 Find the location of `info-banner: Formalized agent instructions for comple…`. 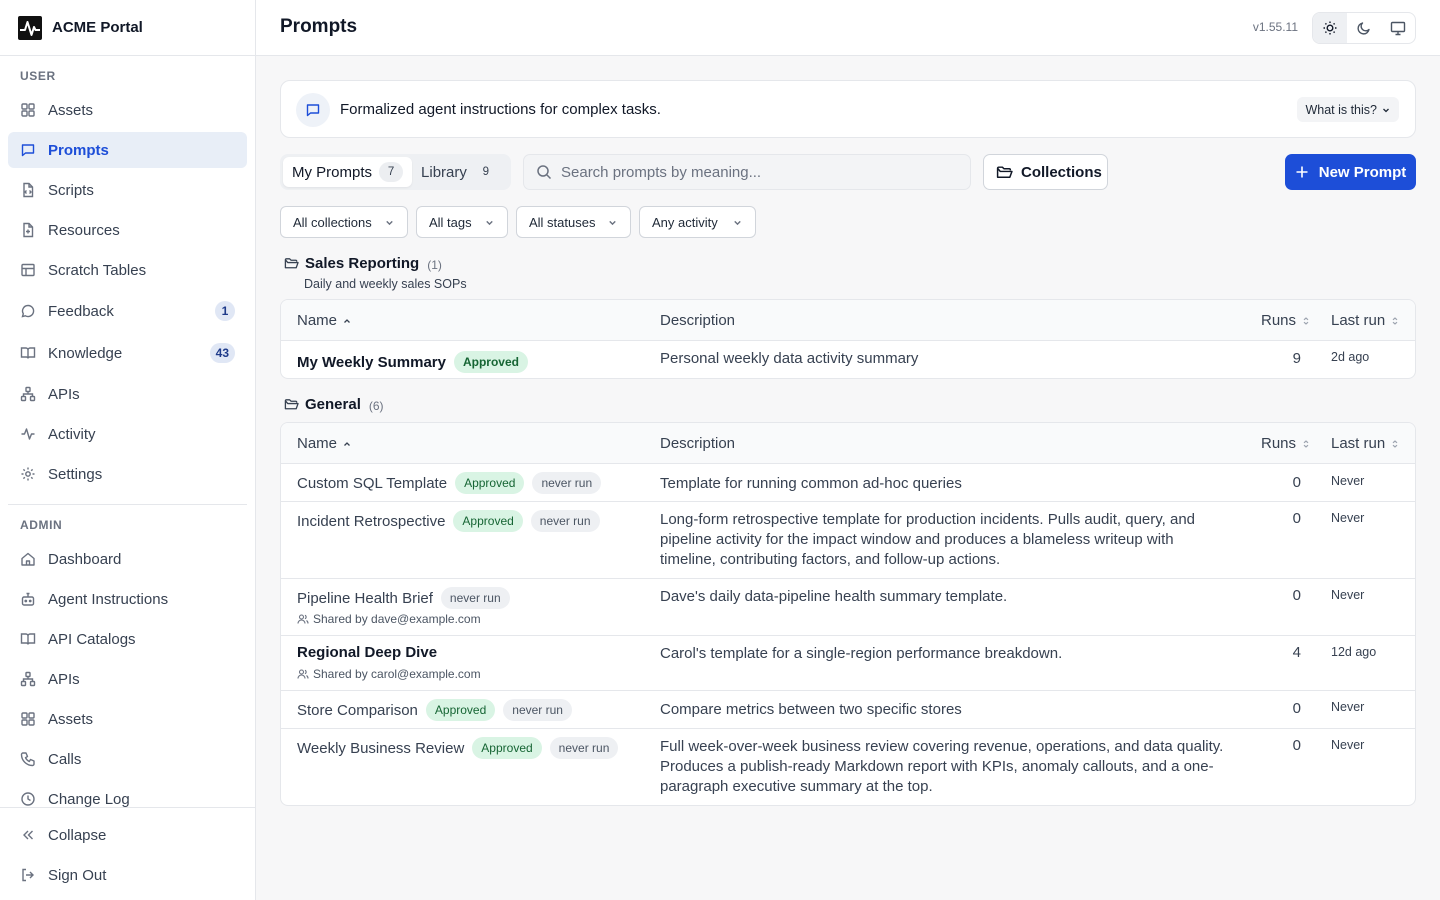

info-banner: Formalized agent instructions for comple… is located at coordinates (848, 109).